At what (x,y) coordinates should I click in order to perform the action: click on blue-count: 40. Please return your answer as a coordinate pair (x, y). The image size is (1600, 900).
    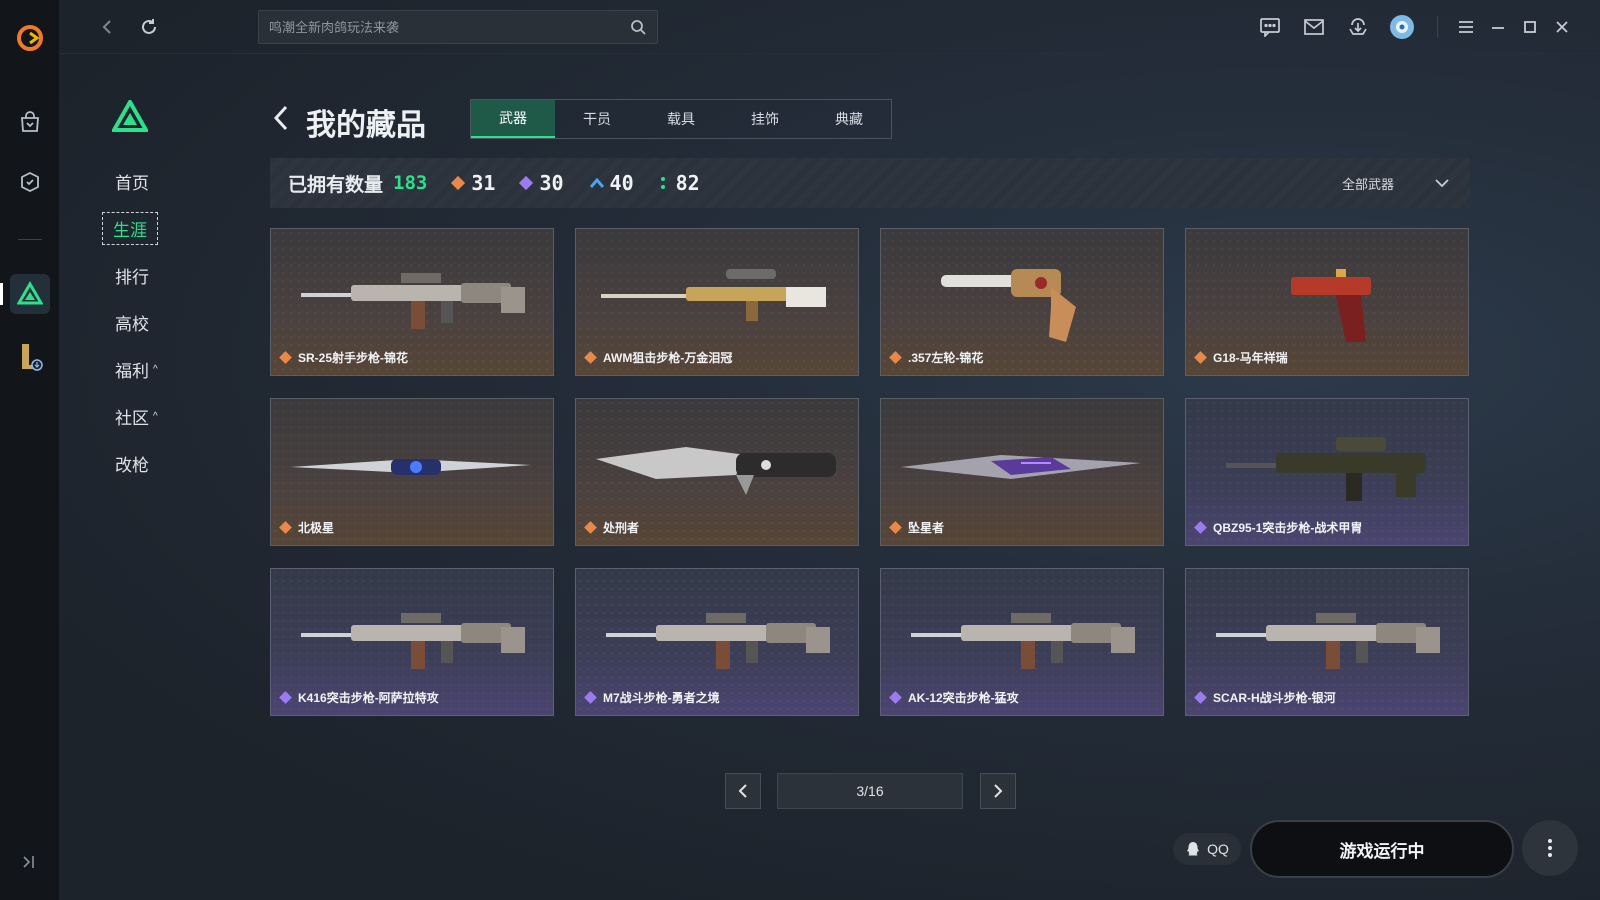
    Looking at the image, I should click on (611, 183).